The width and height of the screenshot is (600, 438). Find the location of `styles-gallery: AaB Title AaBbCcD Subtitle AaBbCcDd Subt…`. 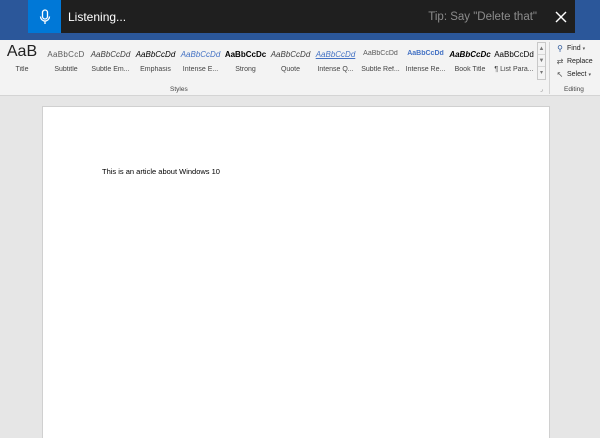

styles-gallery: AaB Title AaBbCcD Subtitle AaBbCcDd Subt… is located at coordinates (268, 62).